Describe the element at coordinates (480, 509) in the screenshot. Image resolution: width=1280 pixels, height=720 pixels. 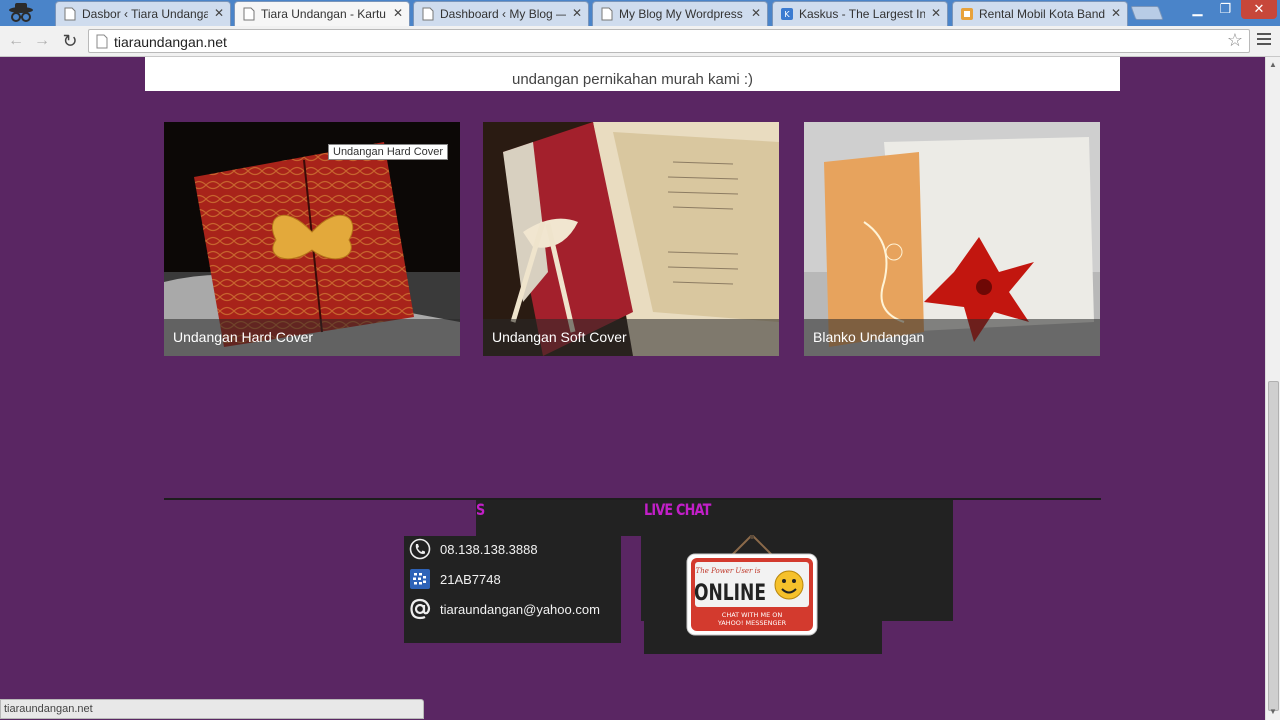
I see `contact-heading: S` at that location.